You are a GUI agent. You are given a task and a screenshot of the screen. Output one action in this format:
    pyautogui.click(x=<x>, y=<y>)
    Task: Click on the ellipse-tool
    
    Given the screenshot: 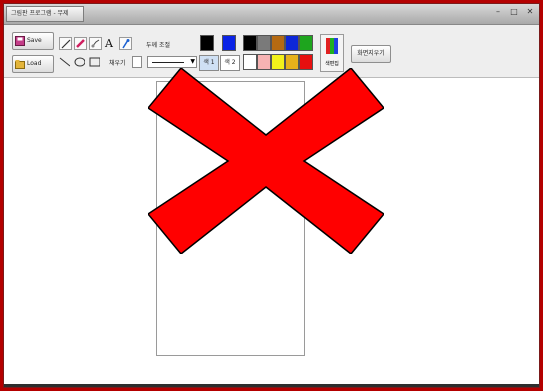 What is the action you would take?
    pyautogui.click(x=80, y=62)
    